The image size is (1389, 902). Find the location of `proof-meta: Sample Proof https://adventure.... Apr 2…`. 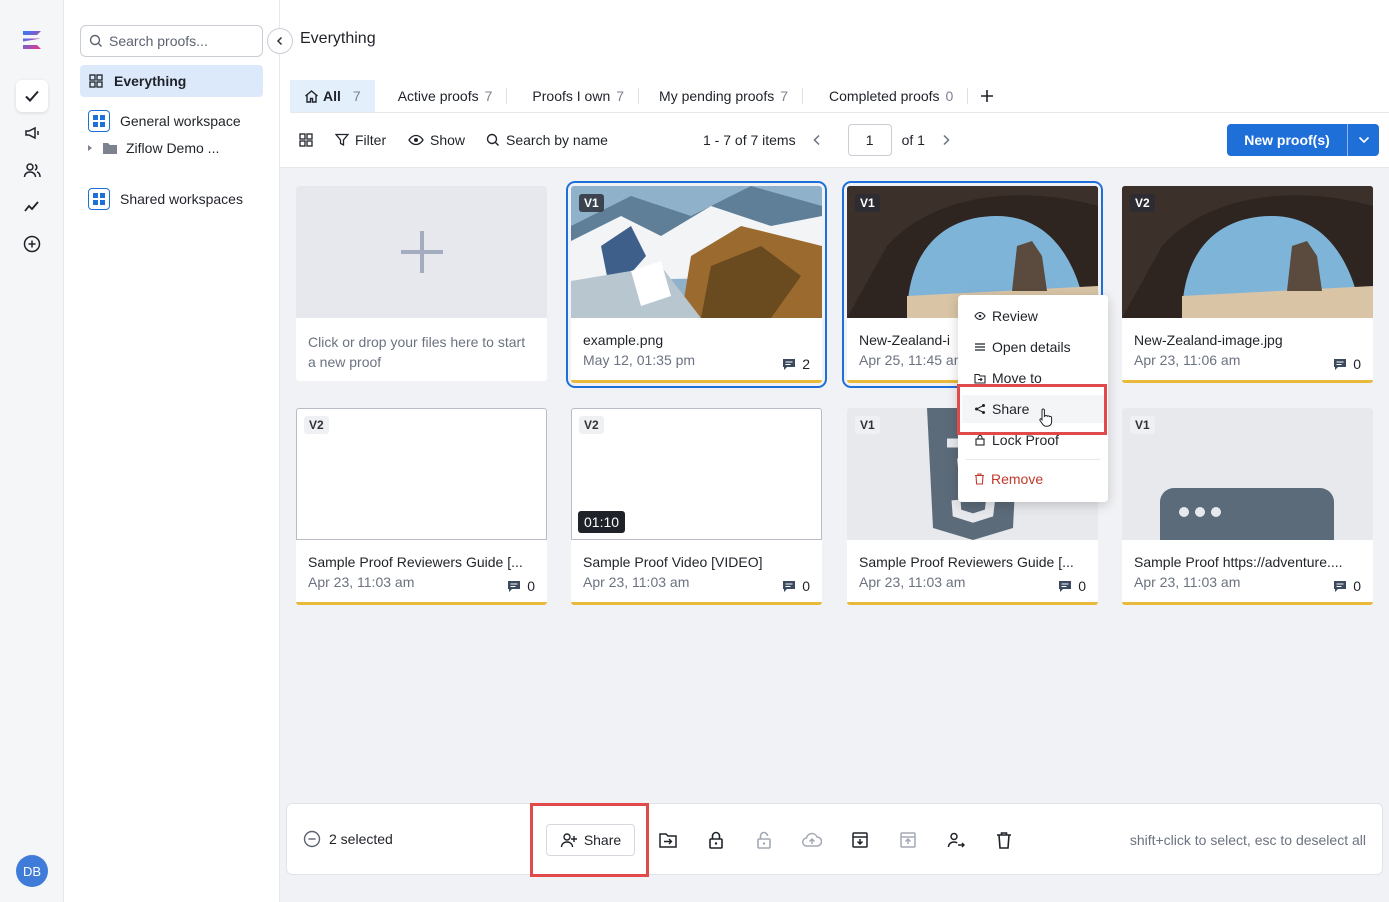

proof-meta: Sample Proof https://adventure.... Apr 2… is located at coordinates (1247, 574).